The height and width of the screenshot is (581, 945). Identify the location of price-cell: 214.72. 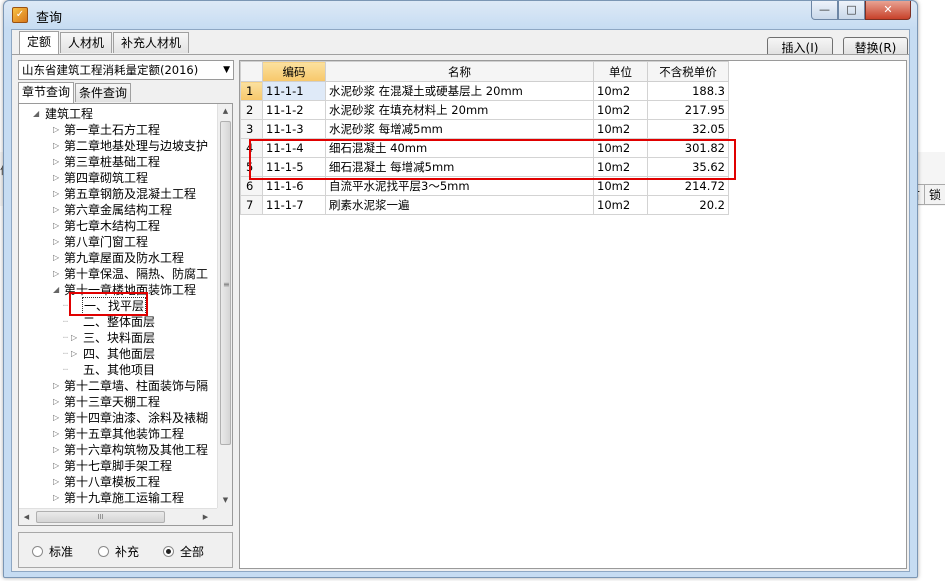
(688, 186).